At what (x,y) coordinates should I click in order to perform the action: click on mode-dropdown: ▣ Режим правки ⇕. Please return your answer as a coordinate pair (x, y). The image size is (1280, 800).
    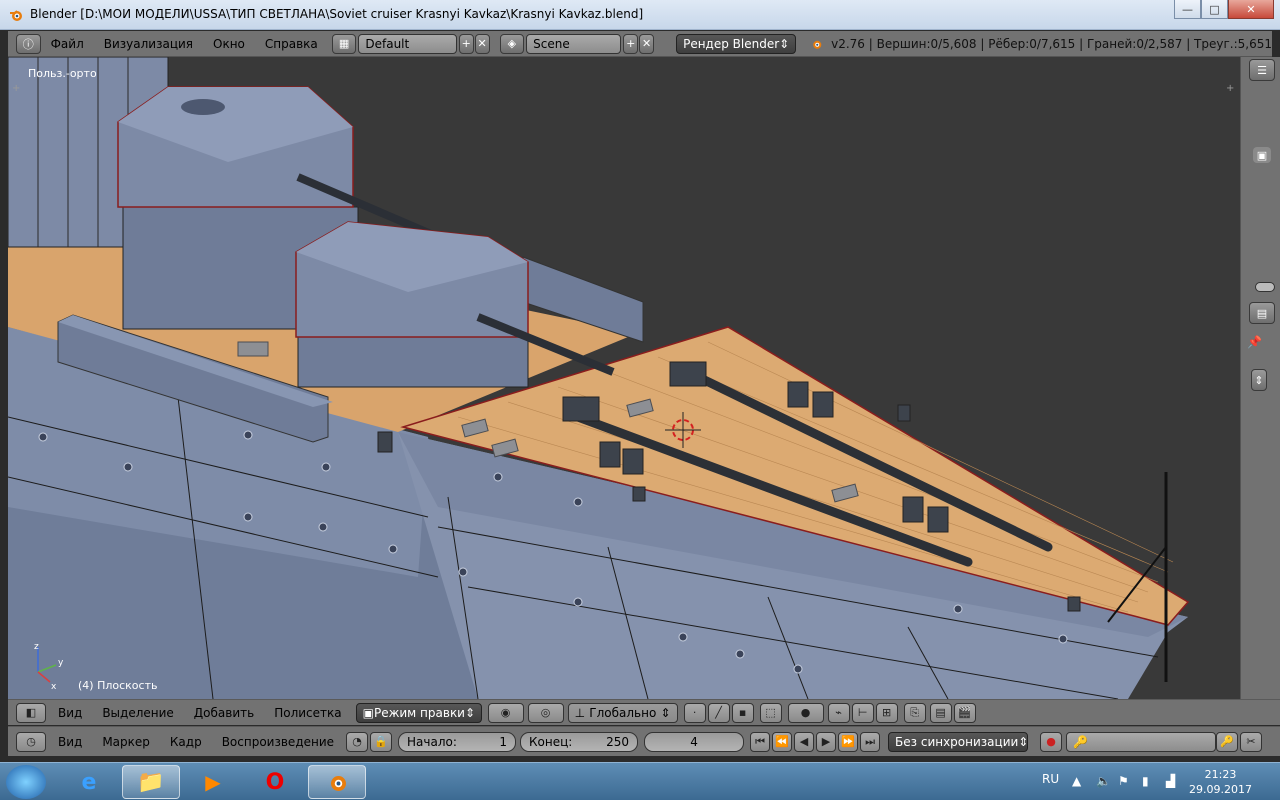
    Looking at the image, I should click on (418, 712).